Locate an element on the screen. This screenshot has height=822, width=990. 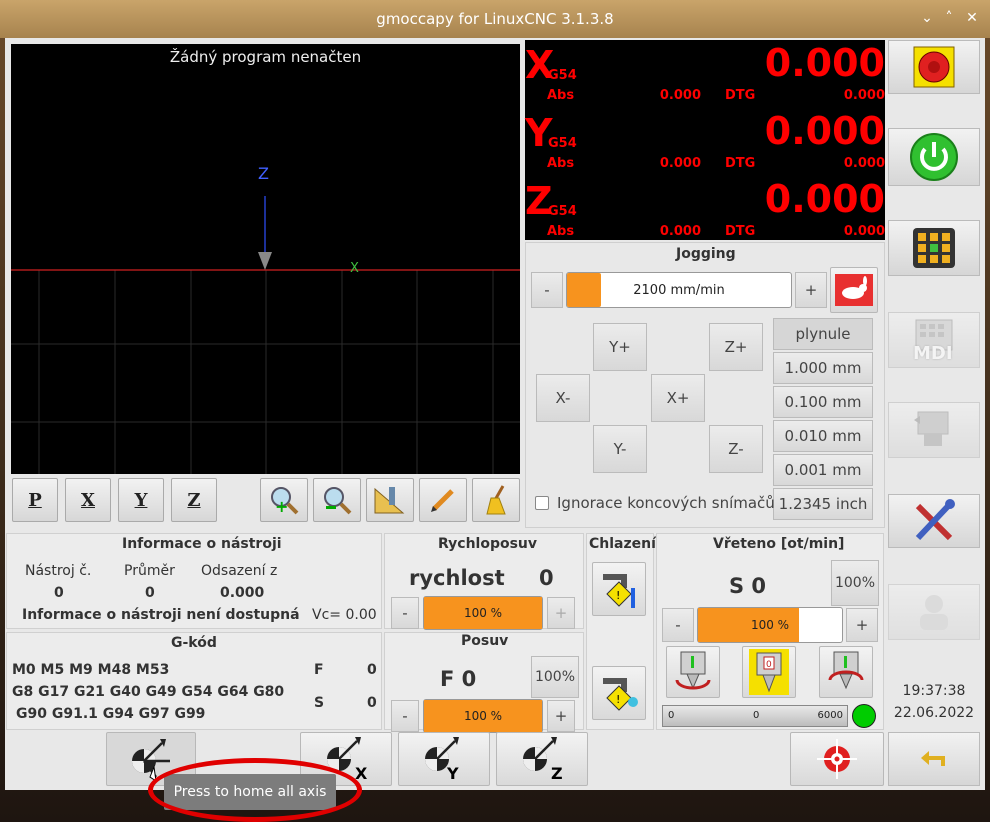
increment-1mm-button: 1.000 mm is located at coordinates (823, 368).